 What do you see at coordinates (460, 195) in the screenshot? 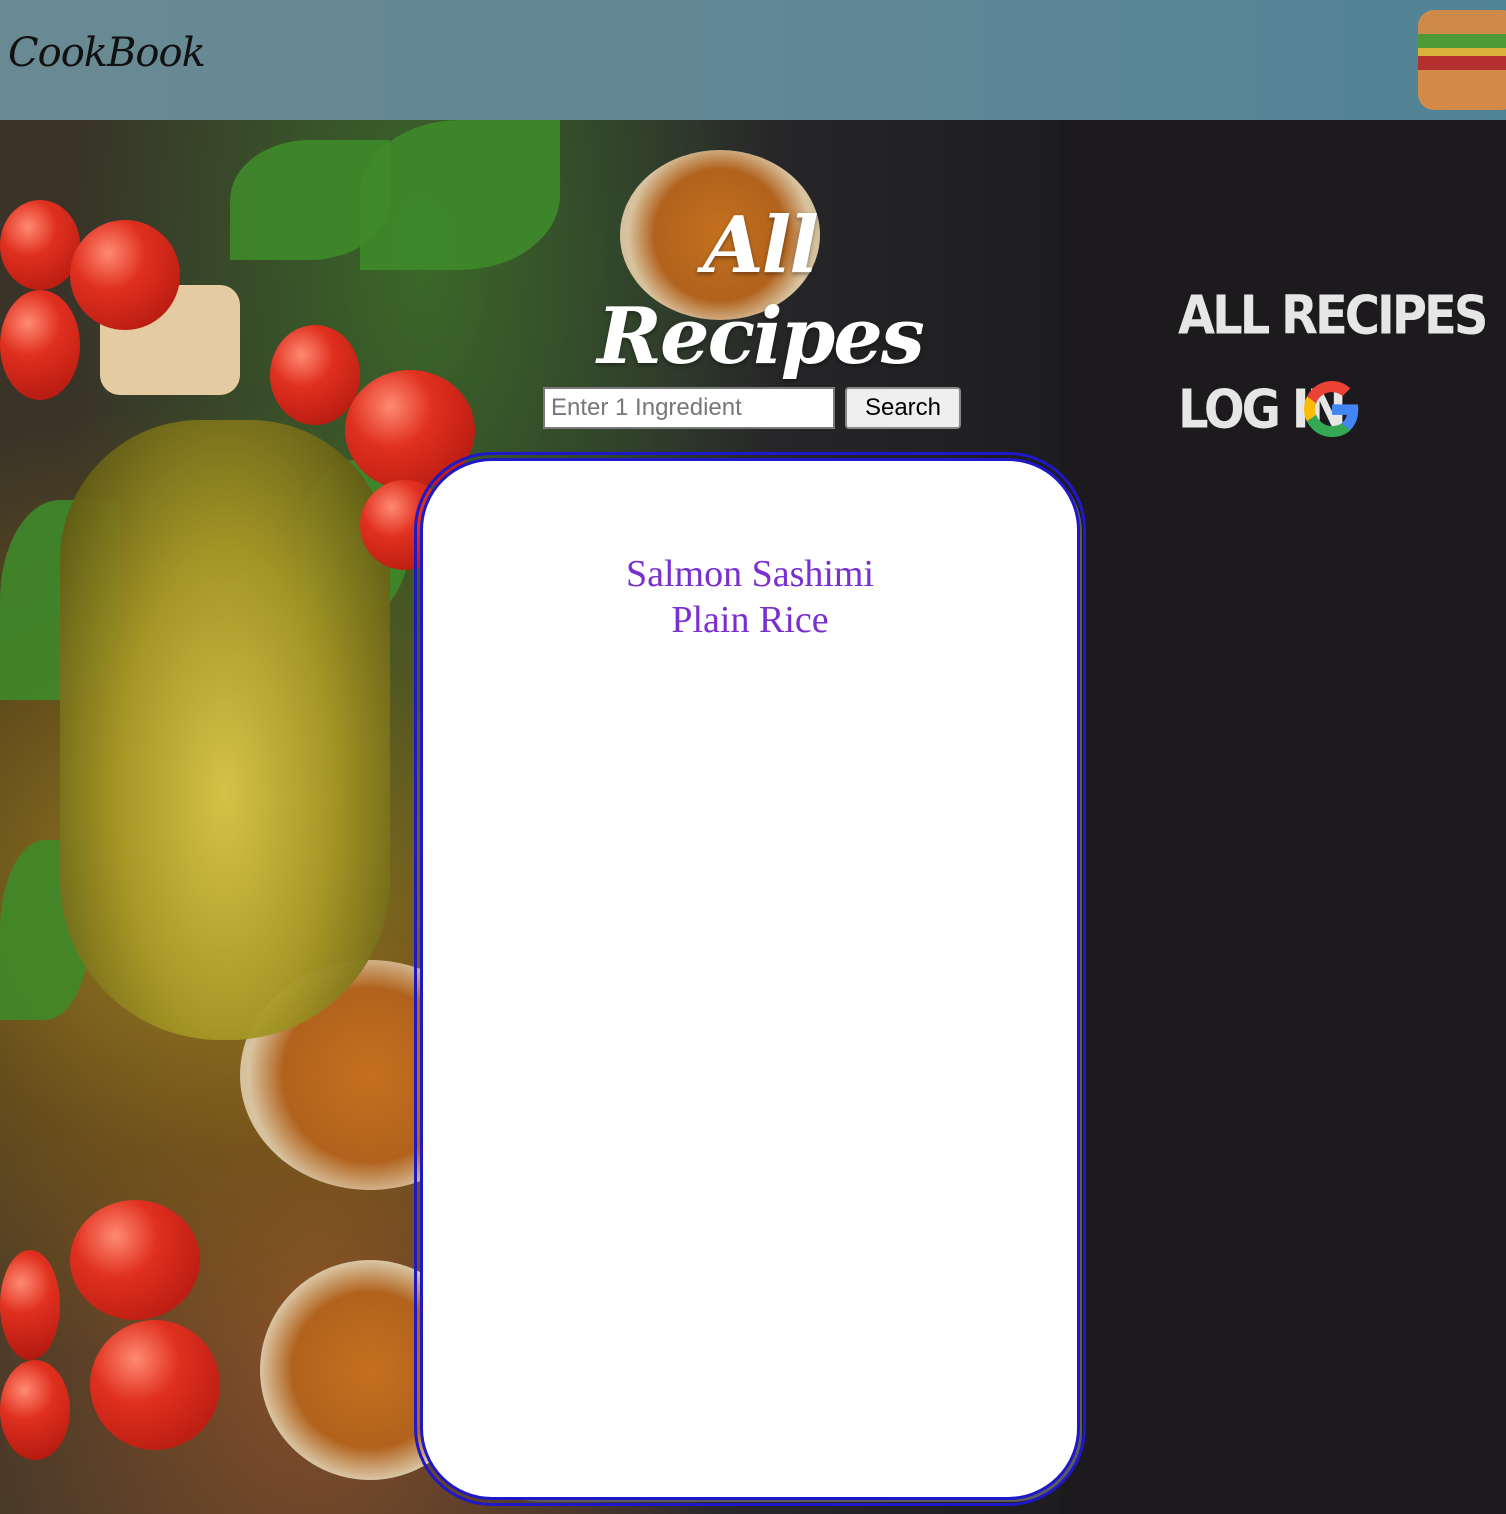
I see `parsley-decoration` at bounding box center [460, 195].